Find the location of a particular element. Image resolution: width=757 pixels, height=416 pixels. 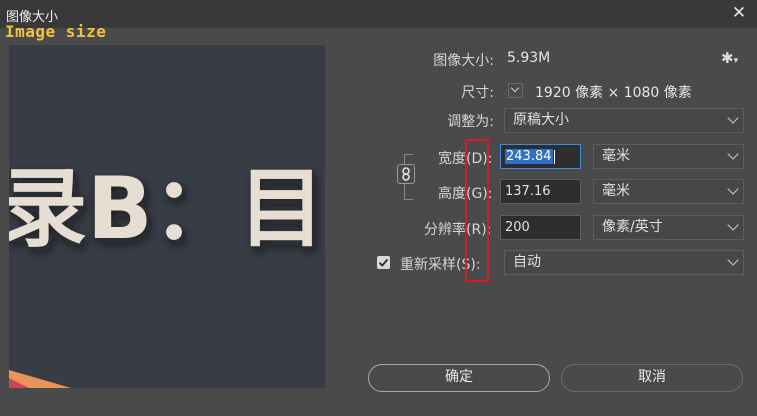

fit-to-value: 原稿大小 is located at coordinates (541, 120).